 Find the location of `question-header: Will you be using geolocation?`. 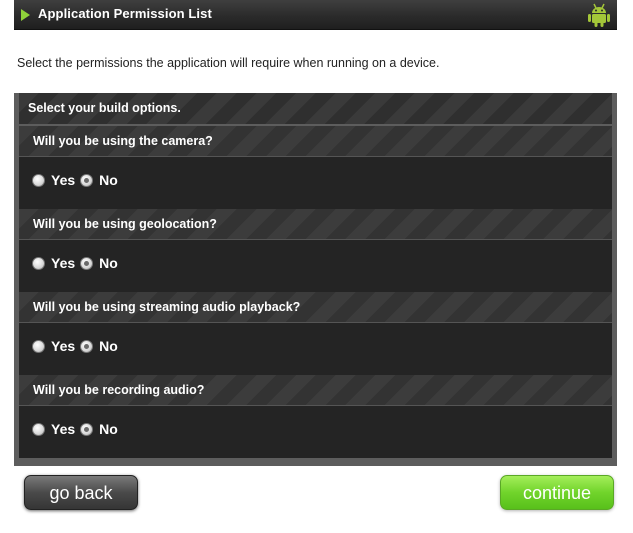

question-header: Will you be using geolocation? is located at coordinates (315, 224).